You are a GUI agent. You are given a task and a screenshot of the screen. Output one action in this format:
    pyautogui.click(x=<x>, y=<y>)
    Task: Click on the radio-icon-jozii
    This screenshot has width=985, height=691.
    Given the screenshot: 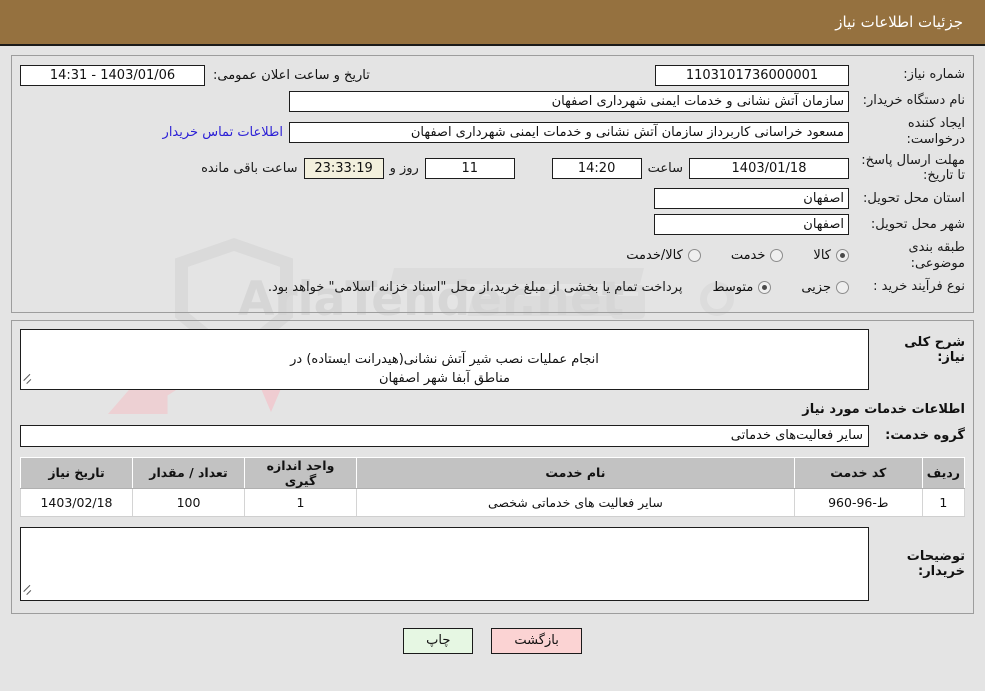 What is the action you would take?
    pyautogui.click(x=842, y=287)
    